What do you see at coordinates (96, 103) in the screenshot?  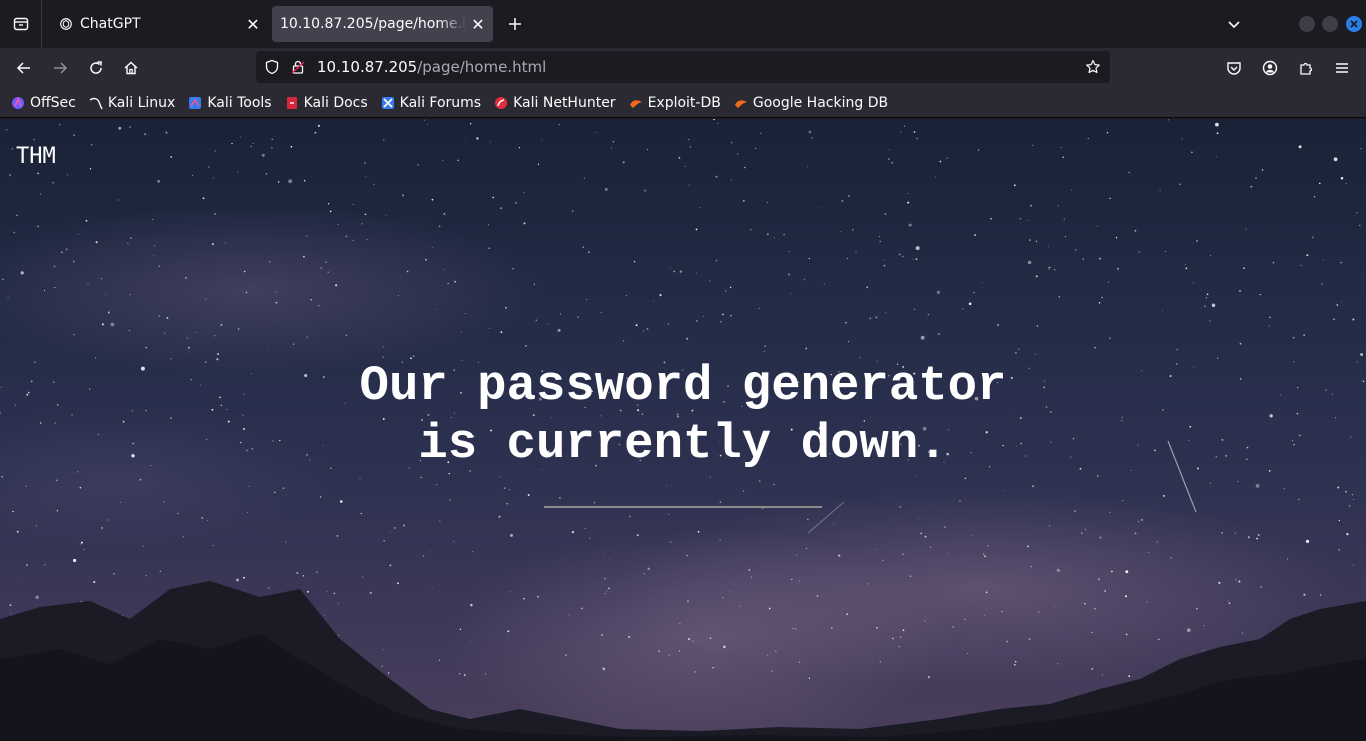 I see `kali-linux-icon` at bounding box center [96, 103].